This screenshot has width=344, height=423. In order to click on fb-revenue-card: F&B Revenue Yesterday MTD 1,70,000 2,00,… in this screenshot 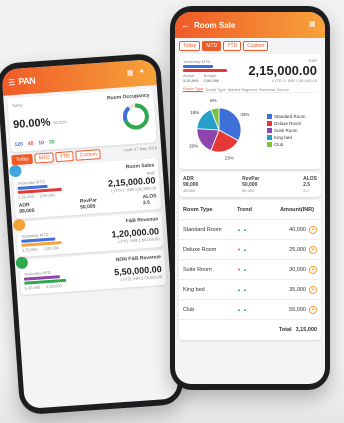, I will do `click(88, 234)`.